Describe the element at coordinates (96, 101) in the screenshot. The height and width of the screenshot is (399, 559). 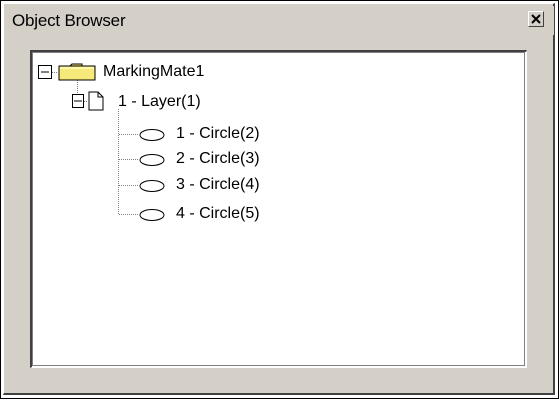
I see `layer-page-icon` at that location.